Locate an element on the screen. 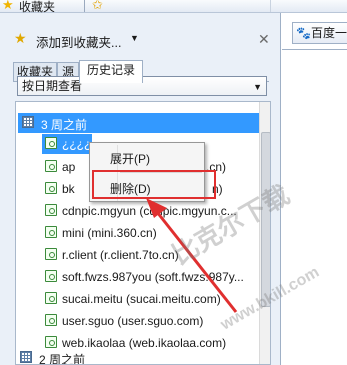  toolbar-divider-right is located at coordinates (270, 6).